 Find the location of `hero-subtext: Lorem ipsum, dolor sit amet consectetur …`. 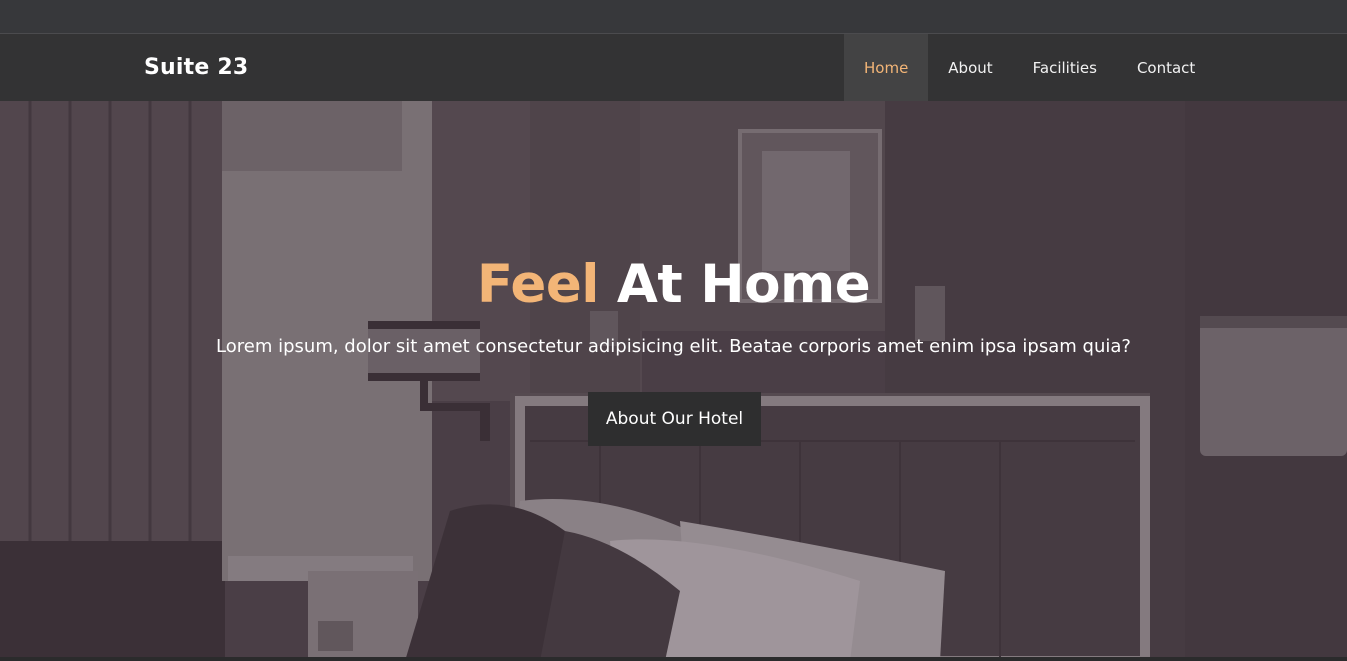

hero-subtext: Lorem ipsum, dolor sit amet consectetur … is located at coordinates (673, 346).